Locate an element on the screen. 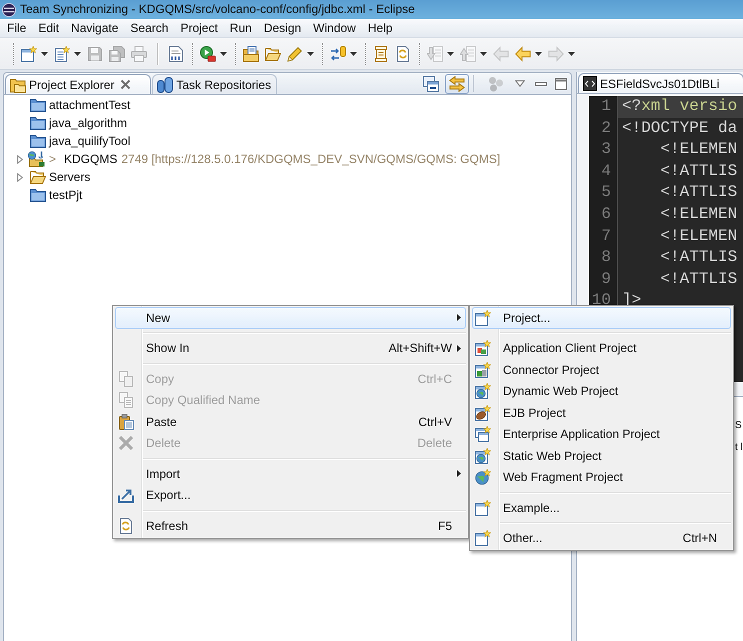  menu-item: Run is located at coordinates (241, 28).